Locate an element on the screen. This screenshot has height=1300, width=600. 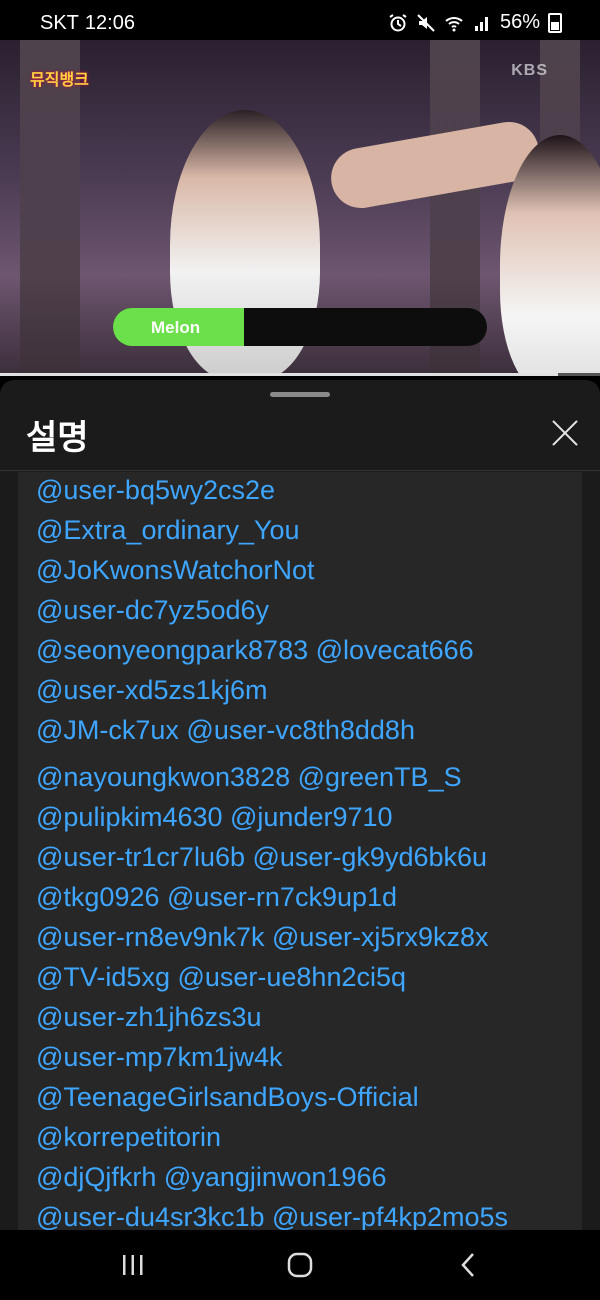
close-icon is located at coordinates (565, 433).